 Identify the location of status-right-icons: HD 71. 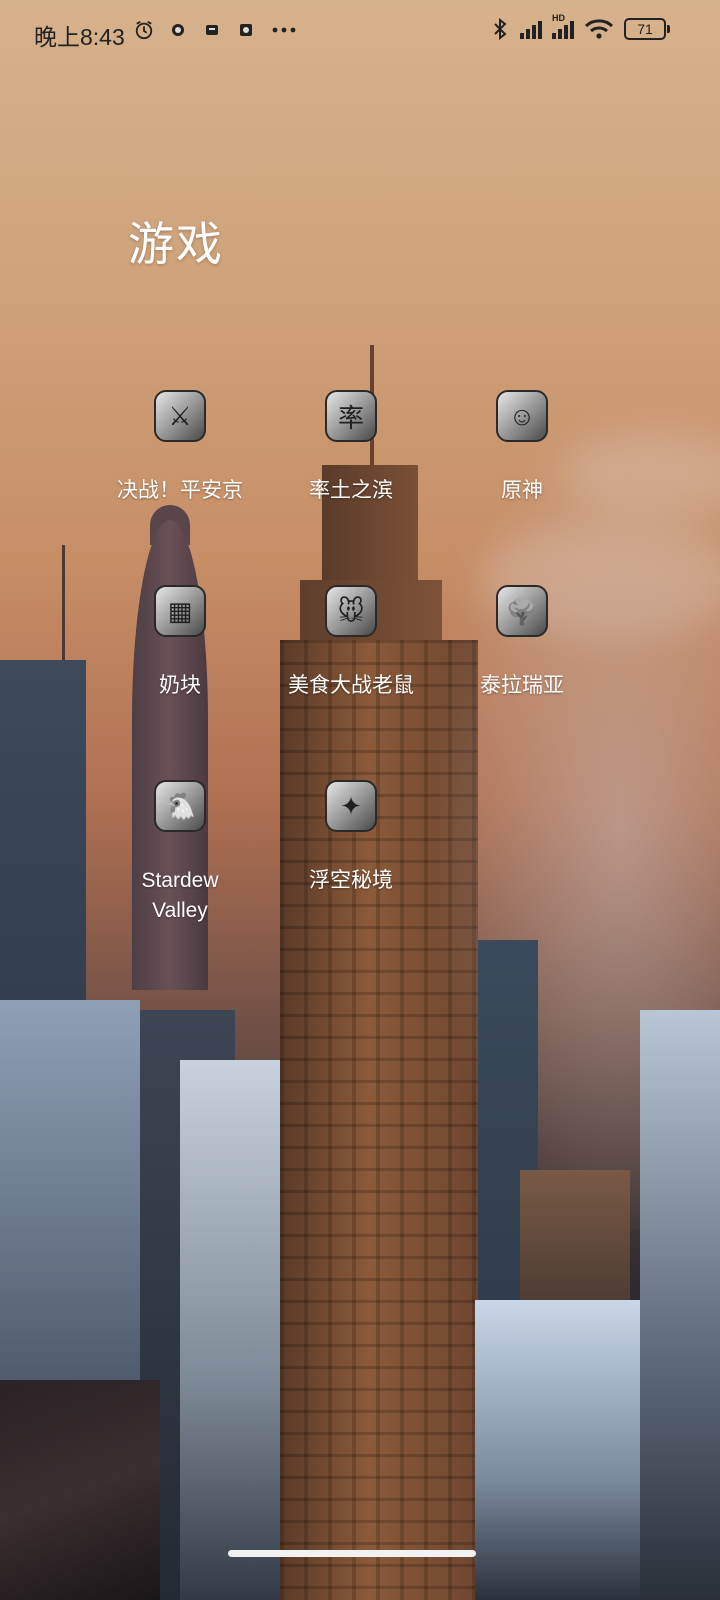
(580, 26).